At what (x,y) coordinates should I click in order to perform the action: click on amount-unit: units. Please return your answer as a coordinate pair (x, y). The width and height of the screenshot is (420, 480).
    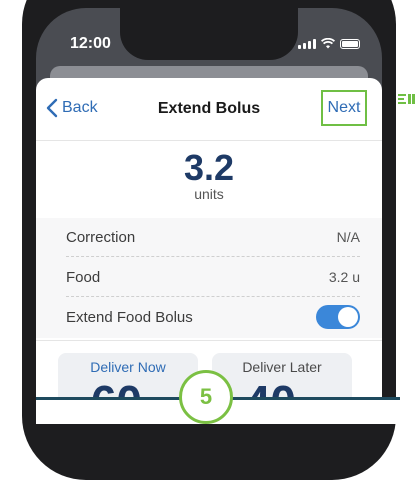
    Looking at the image, I should click on (209, 194).